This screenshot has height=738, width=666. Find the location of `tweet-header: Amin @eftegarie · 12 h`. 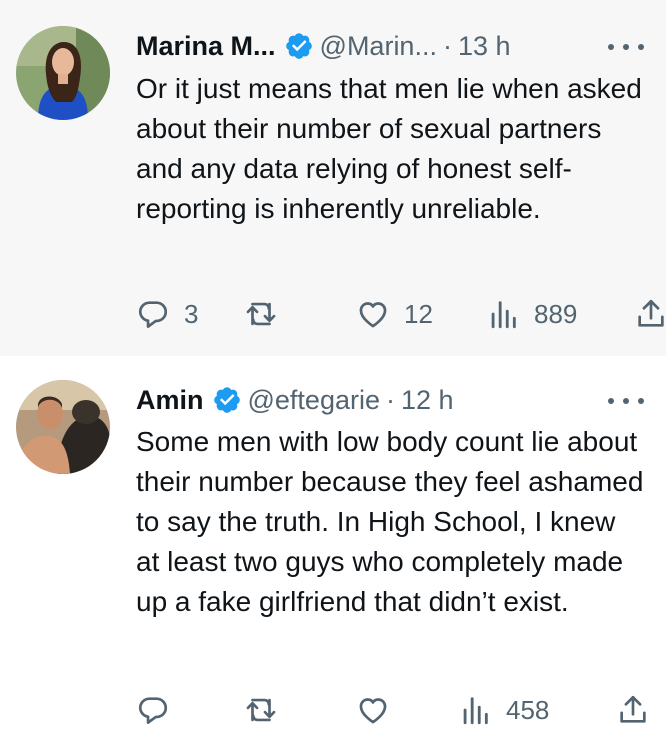

tweet-header: Amin @eftegarie · 12 h is located at coordinates (295, 400).